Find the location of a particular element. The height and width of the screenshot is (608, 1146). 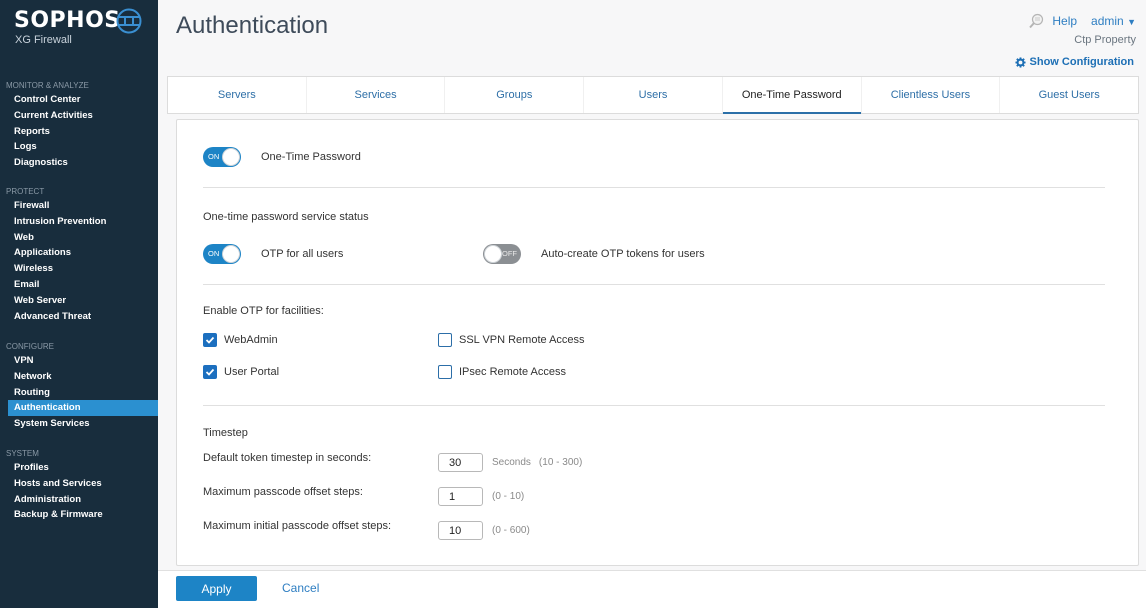

auto-create-toggle: OFF is located at coordinates (502, 254).